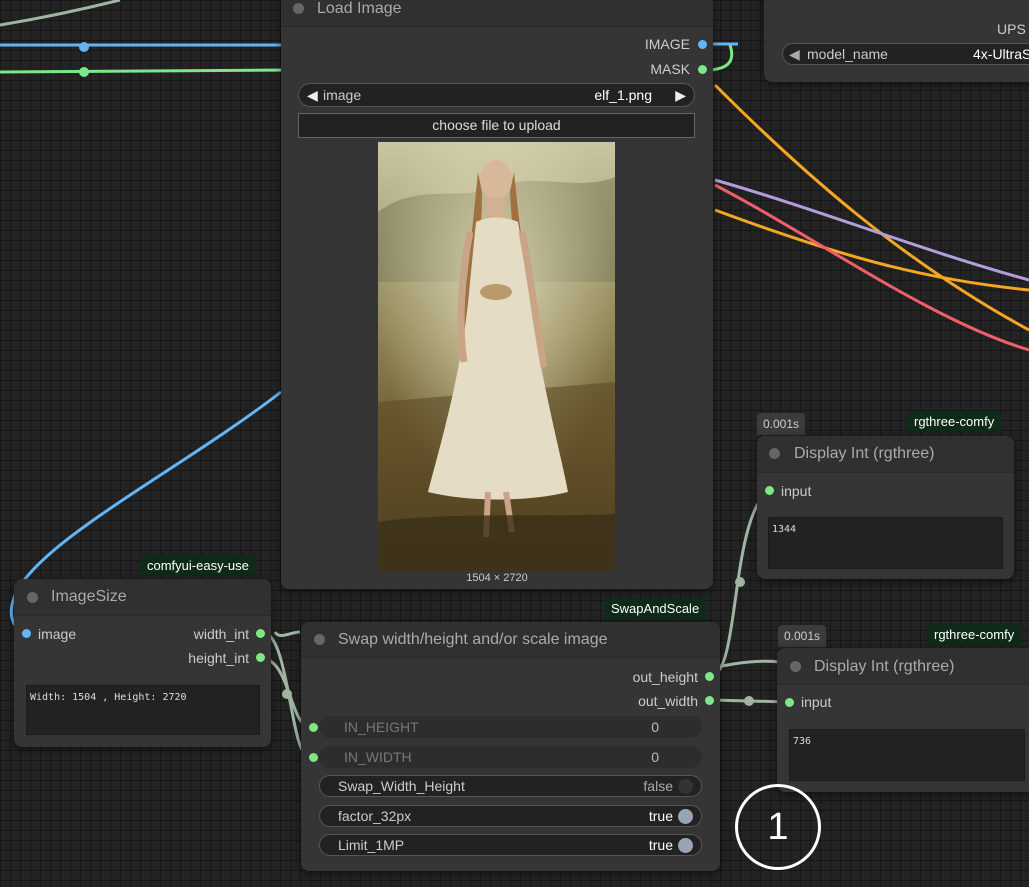  Describe the element at coordinates (660, 816) in the screenshot. I see `factor-value: true` at that location.